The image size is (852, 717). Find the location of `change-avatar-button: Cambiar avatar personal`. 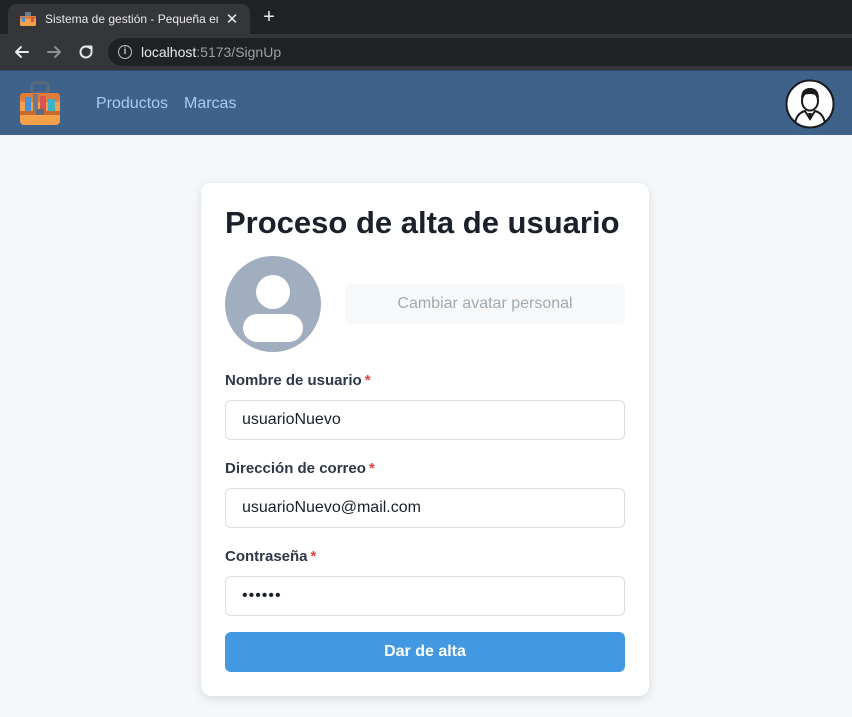

change-avatar-button: Cambiar avatar personal is located at coordinates (485, 304).